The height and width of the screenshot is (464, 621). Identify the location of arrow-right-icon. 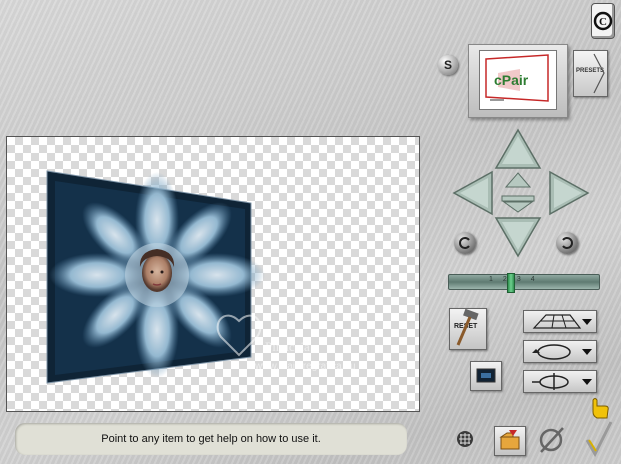
(569, 193).